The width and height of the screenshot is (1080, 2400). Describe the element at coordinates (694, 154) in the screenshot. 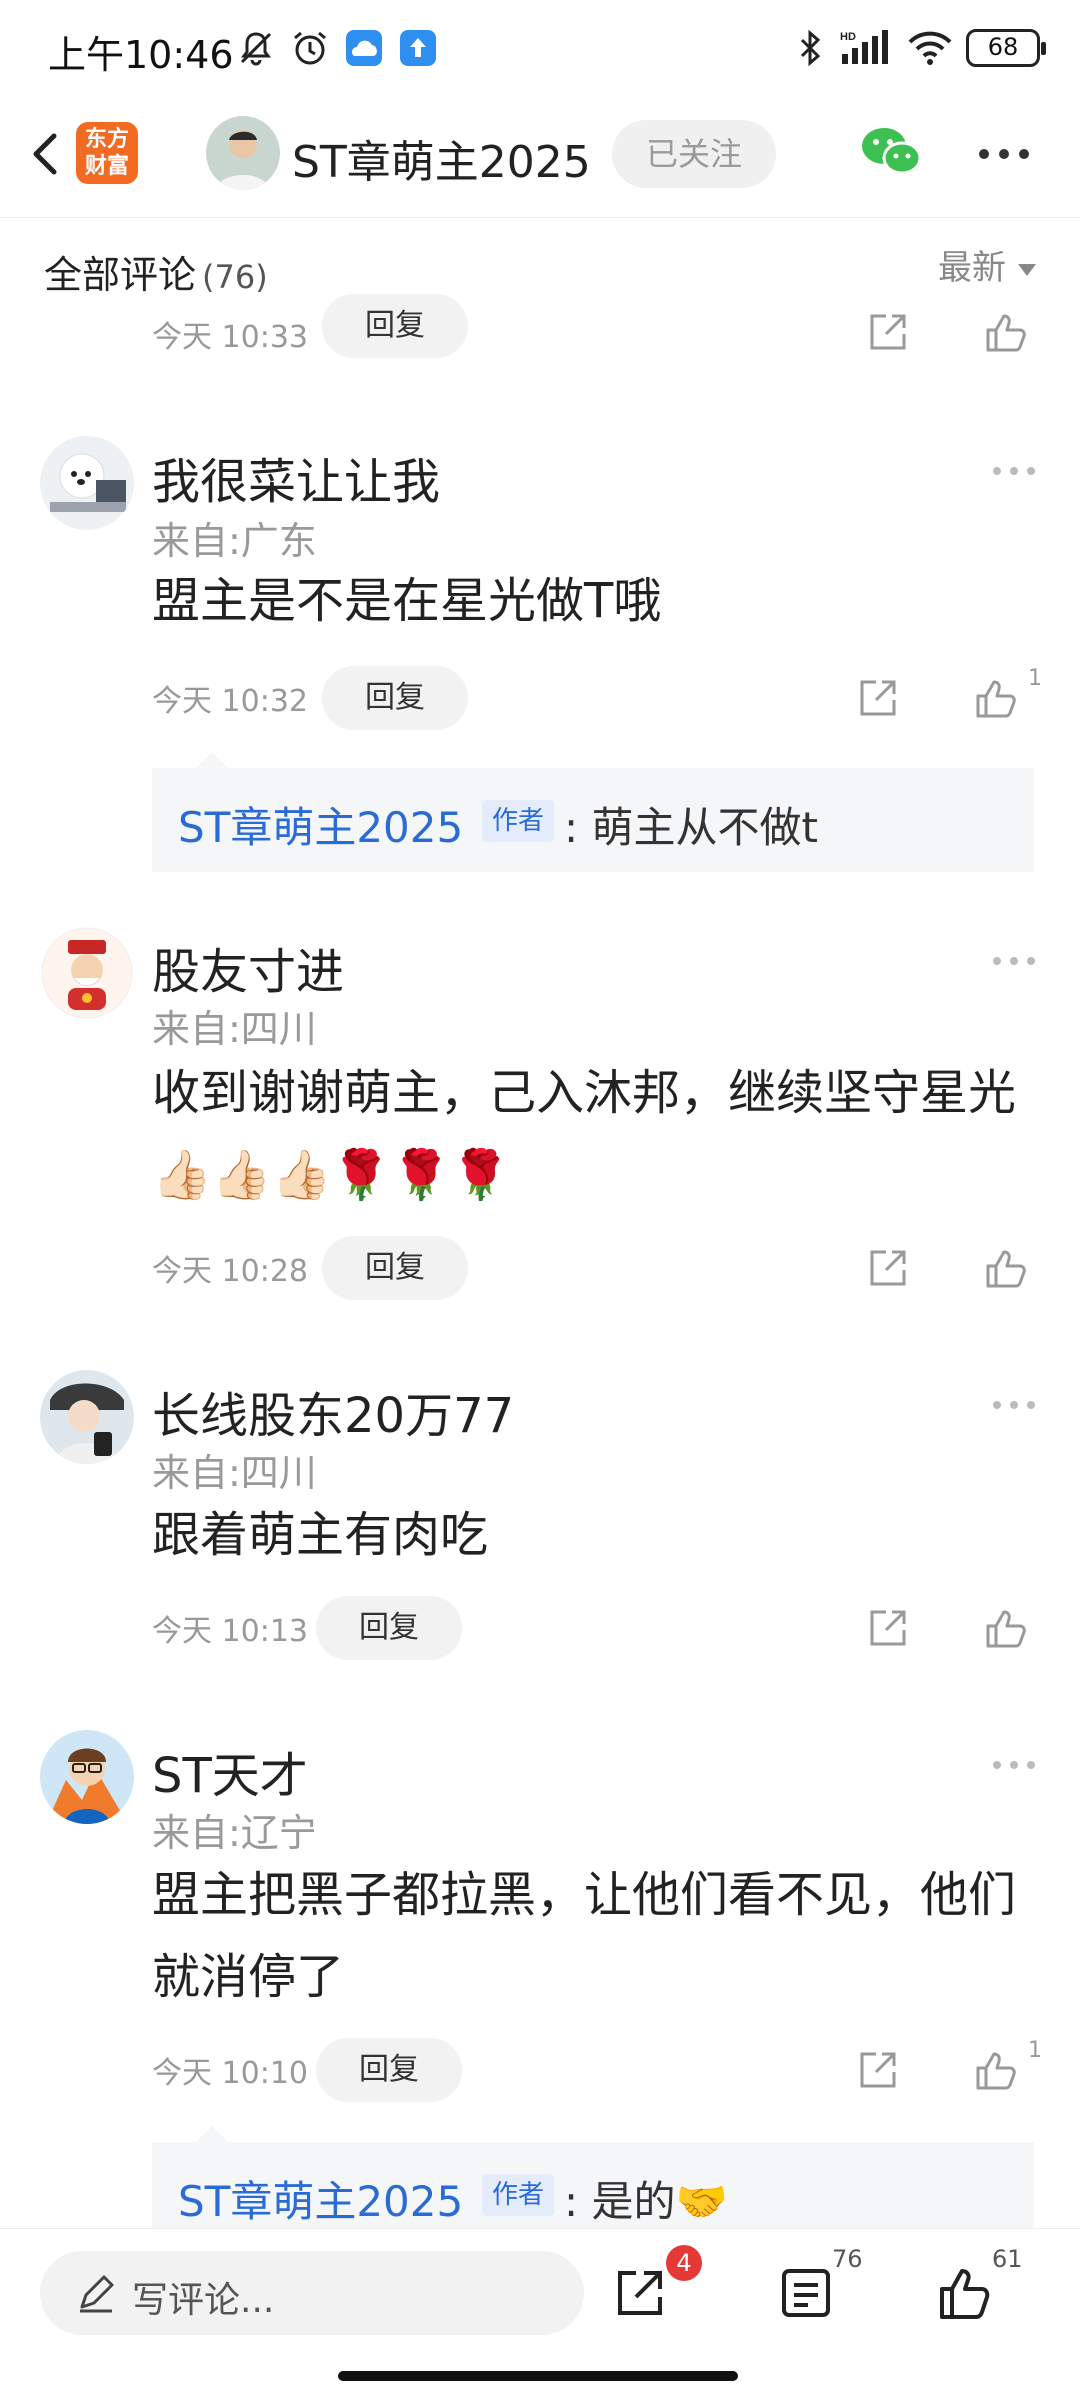

I see `follow-button: 已关注` at that location.